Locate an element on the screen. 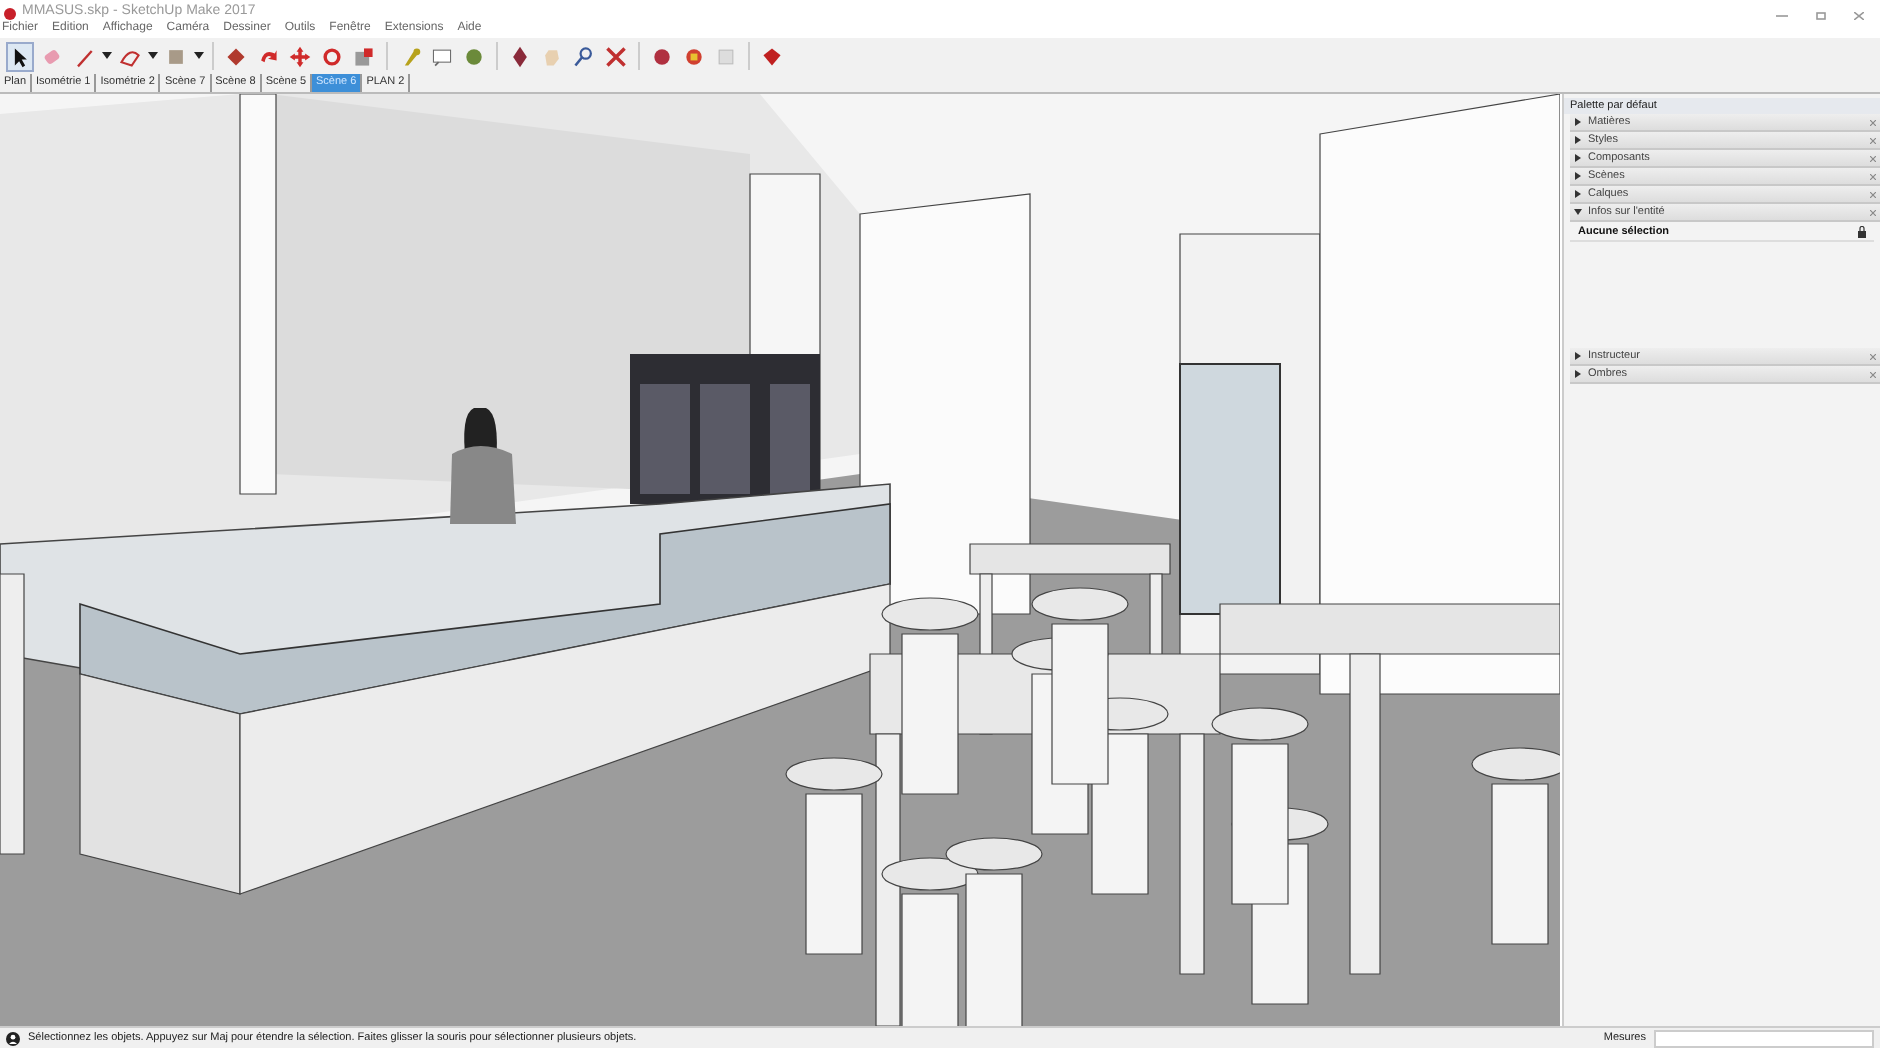 The image size is (1880, 1048). lock-icon is located at coordinates (1862, 231).